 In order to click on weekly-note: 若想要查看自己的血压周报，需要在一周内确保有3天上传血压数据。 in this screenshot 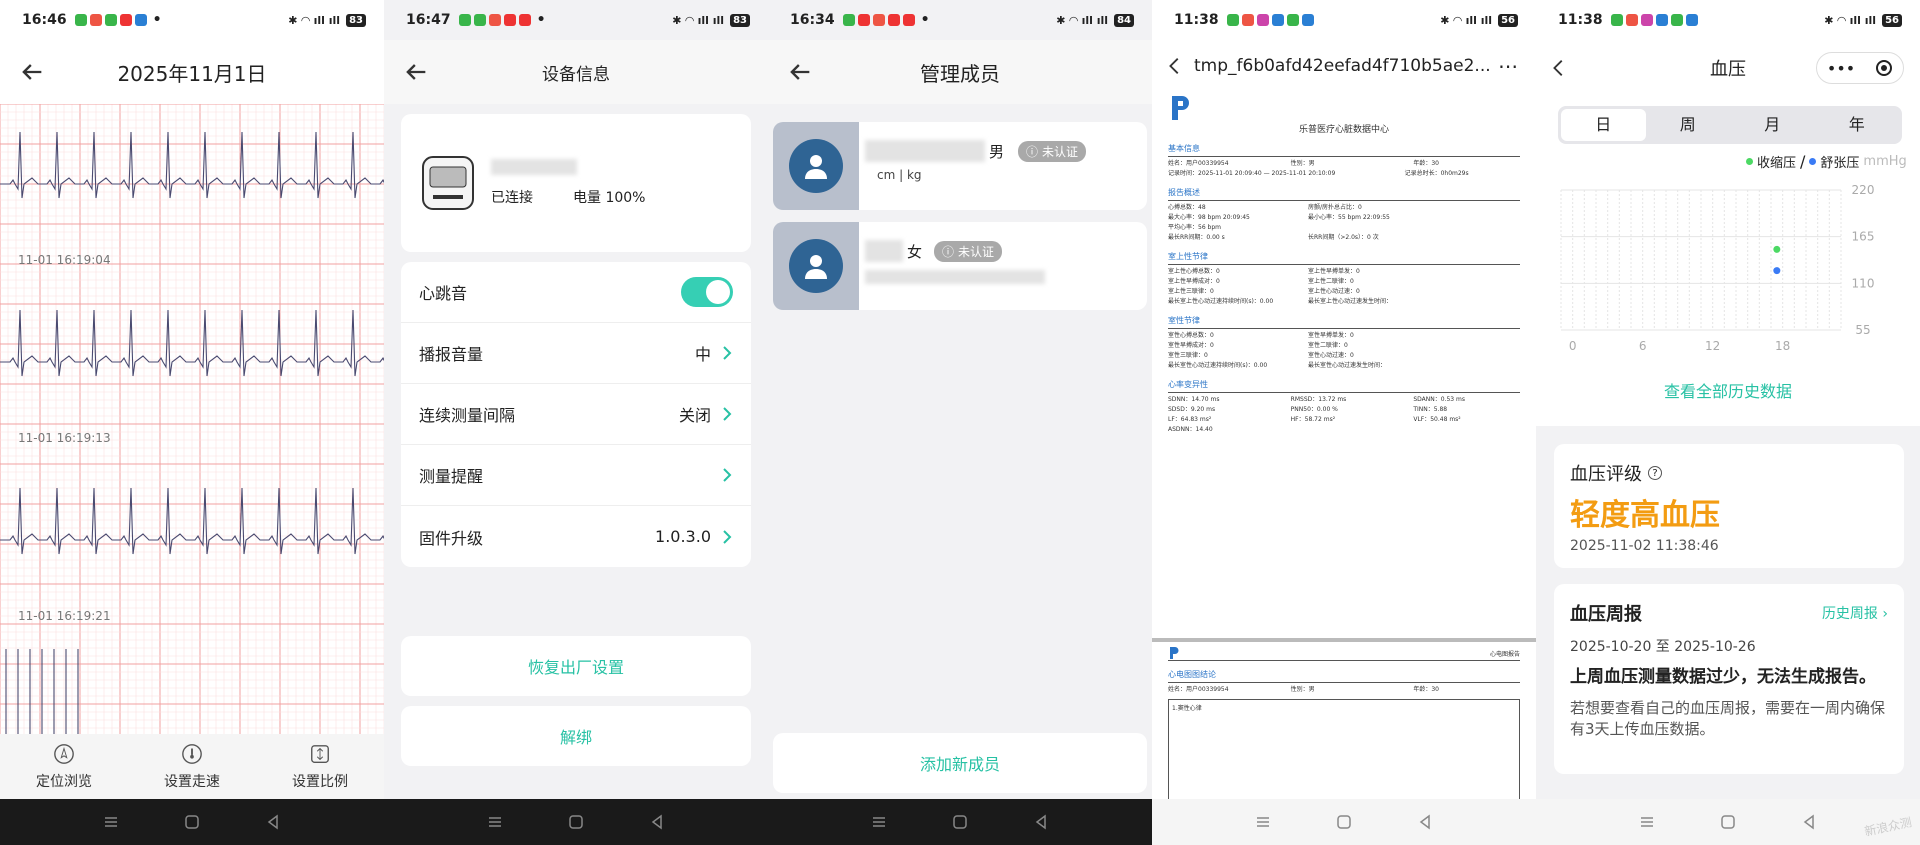, I will do `click(1728, 718)`.